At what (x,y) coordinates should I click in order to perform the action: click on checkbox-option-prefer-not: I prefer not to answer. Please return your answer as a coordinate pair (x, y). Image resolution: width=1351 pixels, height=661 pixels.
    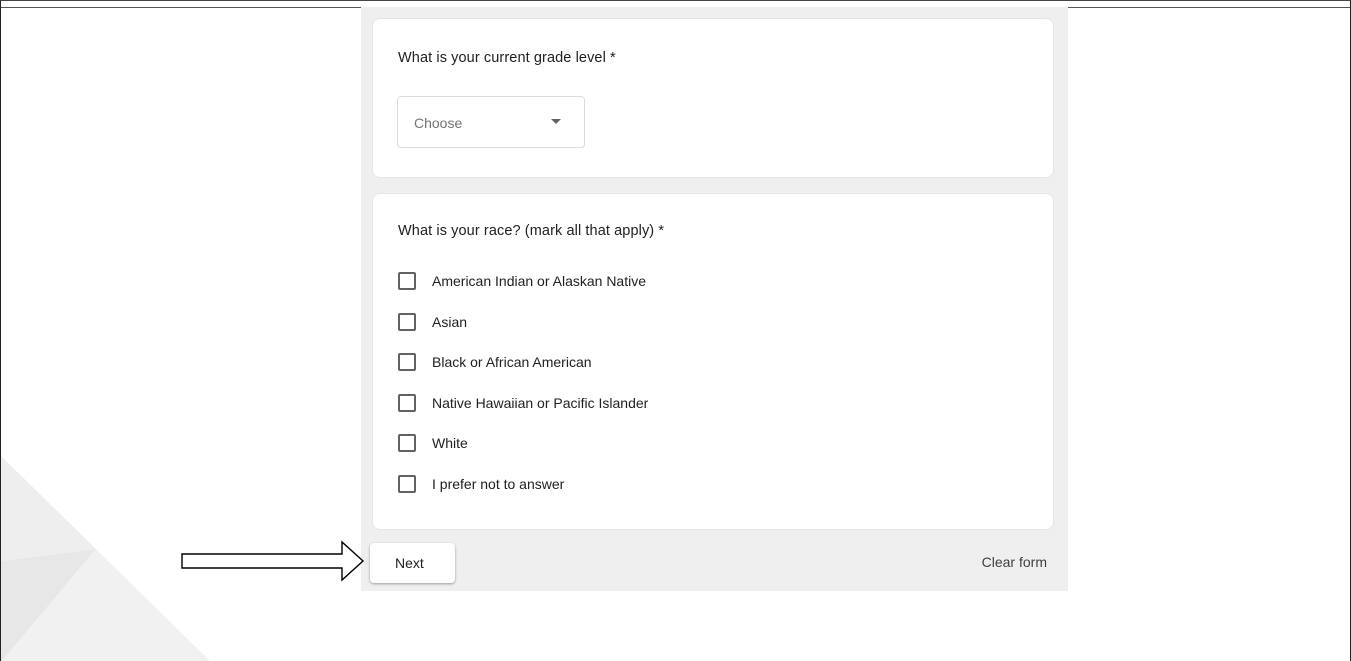
    Looking at the image, I should click on (608, 484).